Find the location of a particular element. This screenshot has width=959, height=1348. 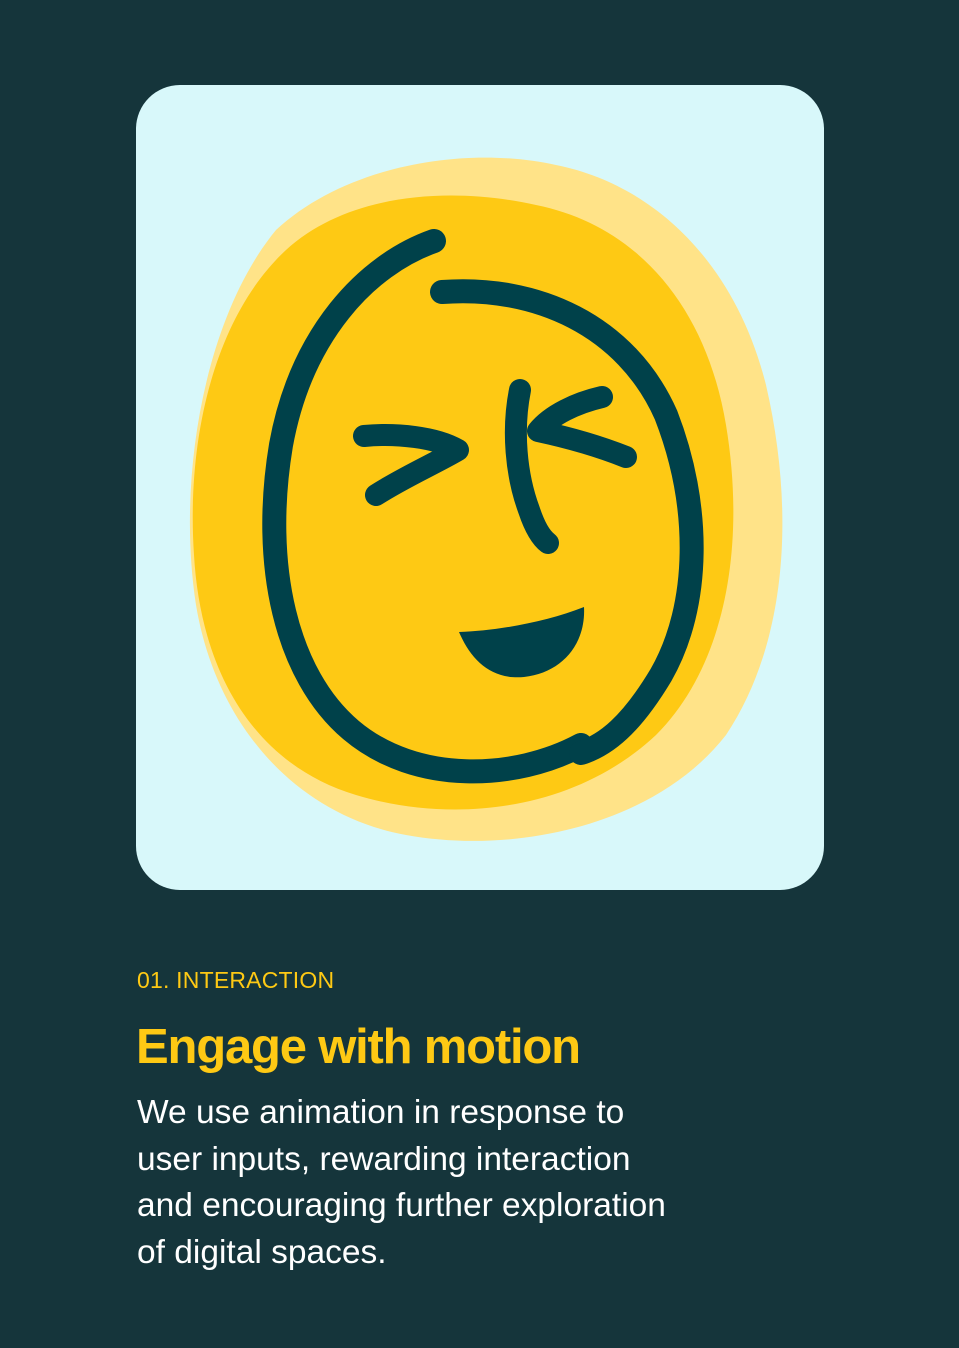

body-line: user inputs, rewarding interaction is located at coordinates (384, 1159).